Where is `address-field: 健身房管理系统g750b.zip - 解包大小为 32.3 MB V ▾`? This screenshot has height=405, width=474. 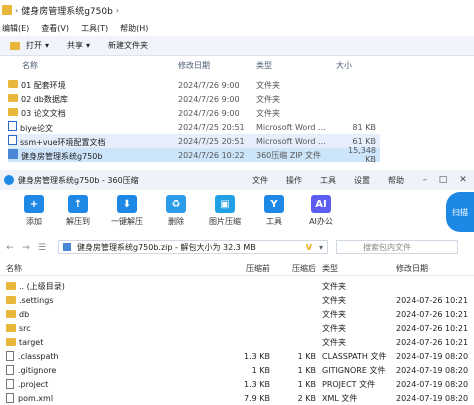 address-field: 健身房管理系统g750b.zip - 解包大小为 32.3 MB V ▾ is located at coordinates (193, 247).